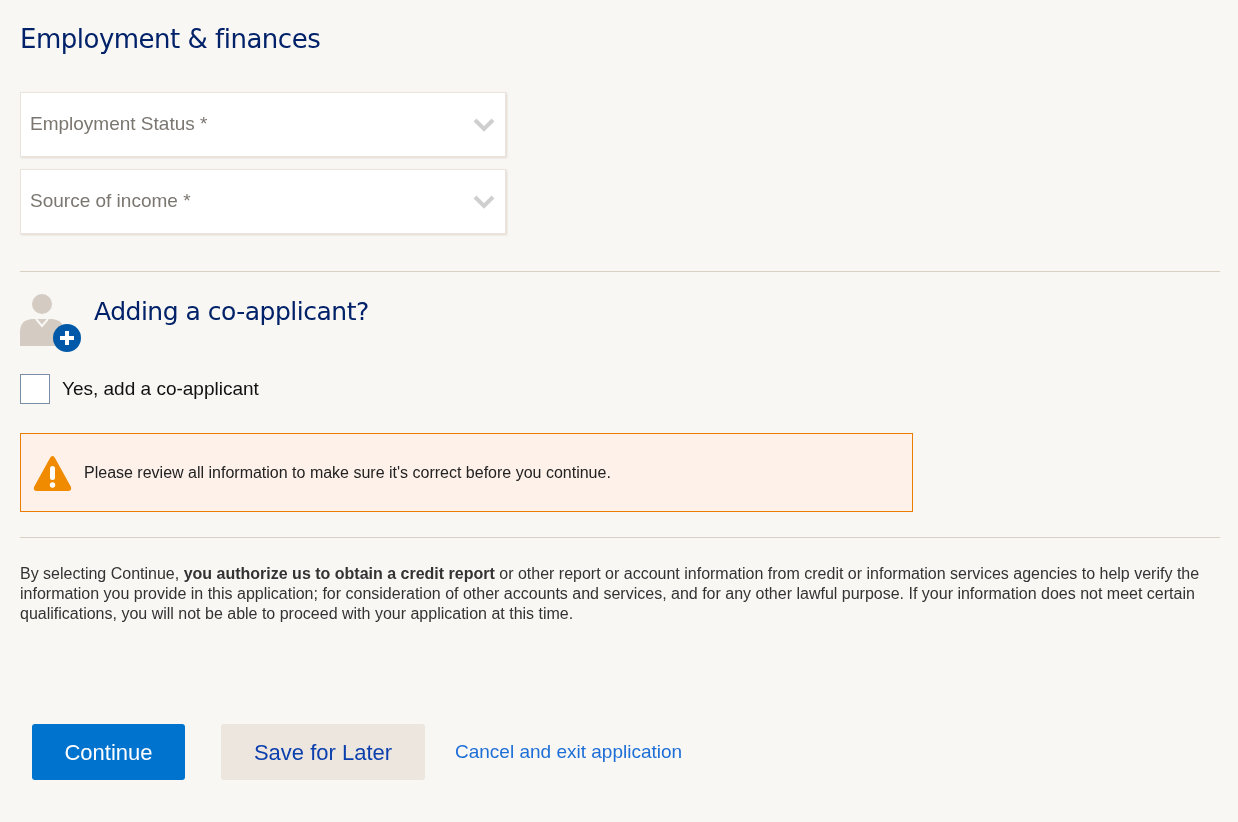  I want to click on add-person-icon, so click(51, 322).